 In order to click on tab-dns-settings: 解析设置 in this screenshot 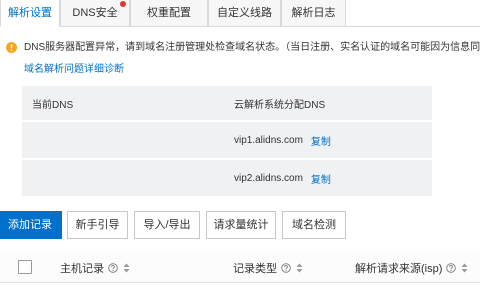, I will do `click(30, 13)`.